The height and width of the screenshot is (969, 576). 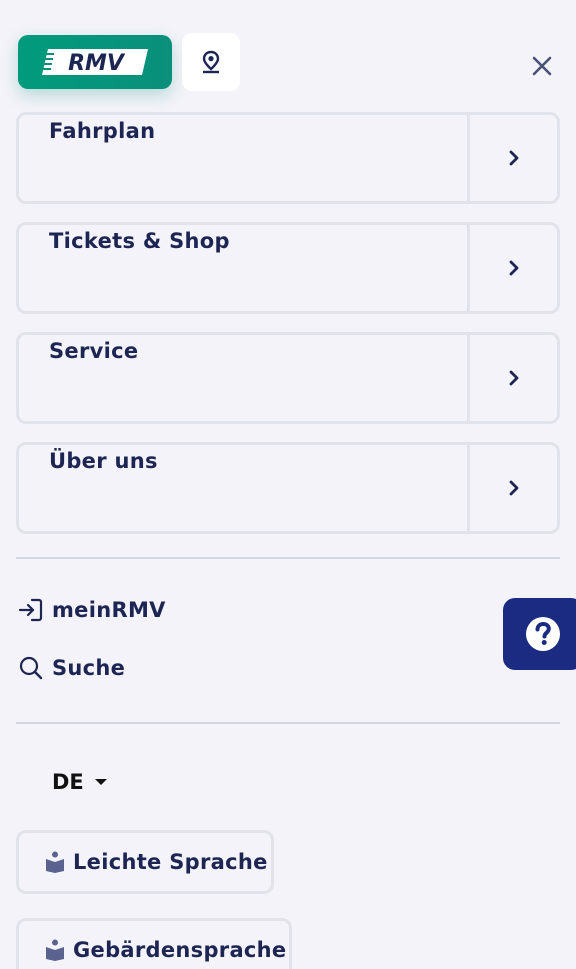 I want to click on sign-language-button: Gebärdensprache, so click(x=154, y=943).